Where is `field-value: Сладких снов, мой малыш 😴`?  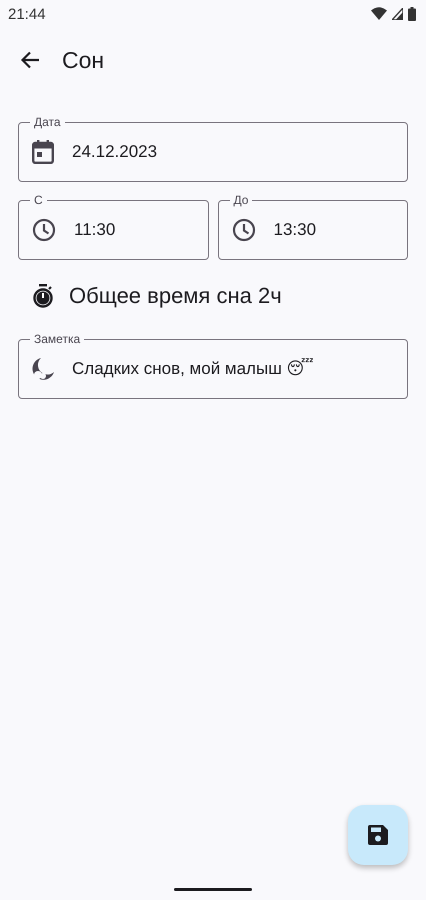 field-value: Сладких снов, мой малыш 😴 is located at coordinates (193, 369).